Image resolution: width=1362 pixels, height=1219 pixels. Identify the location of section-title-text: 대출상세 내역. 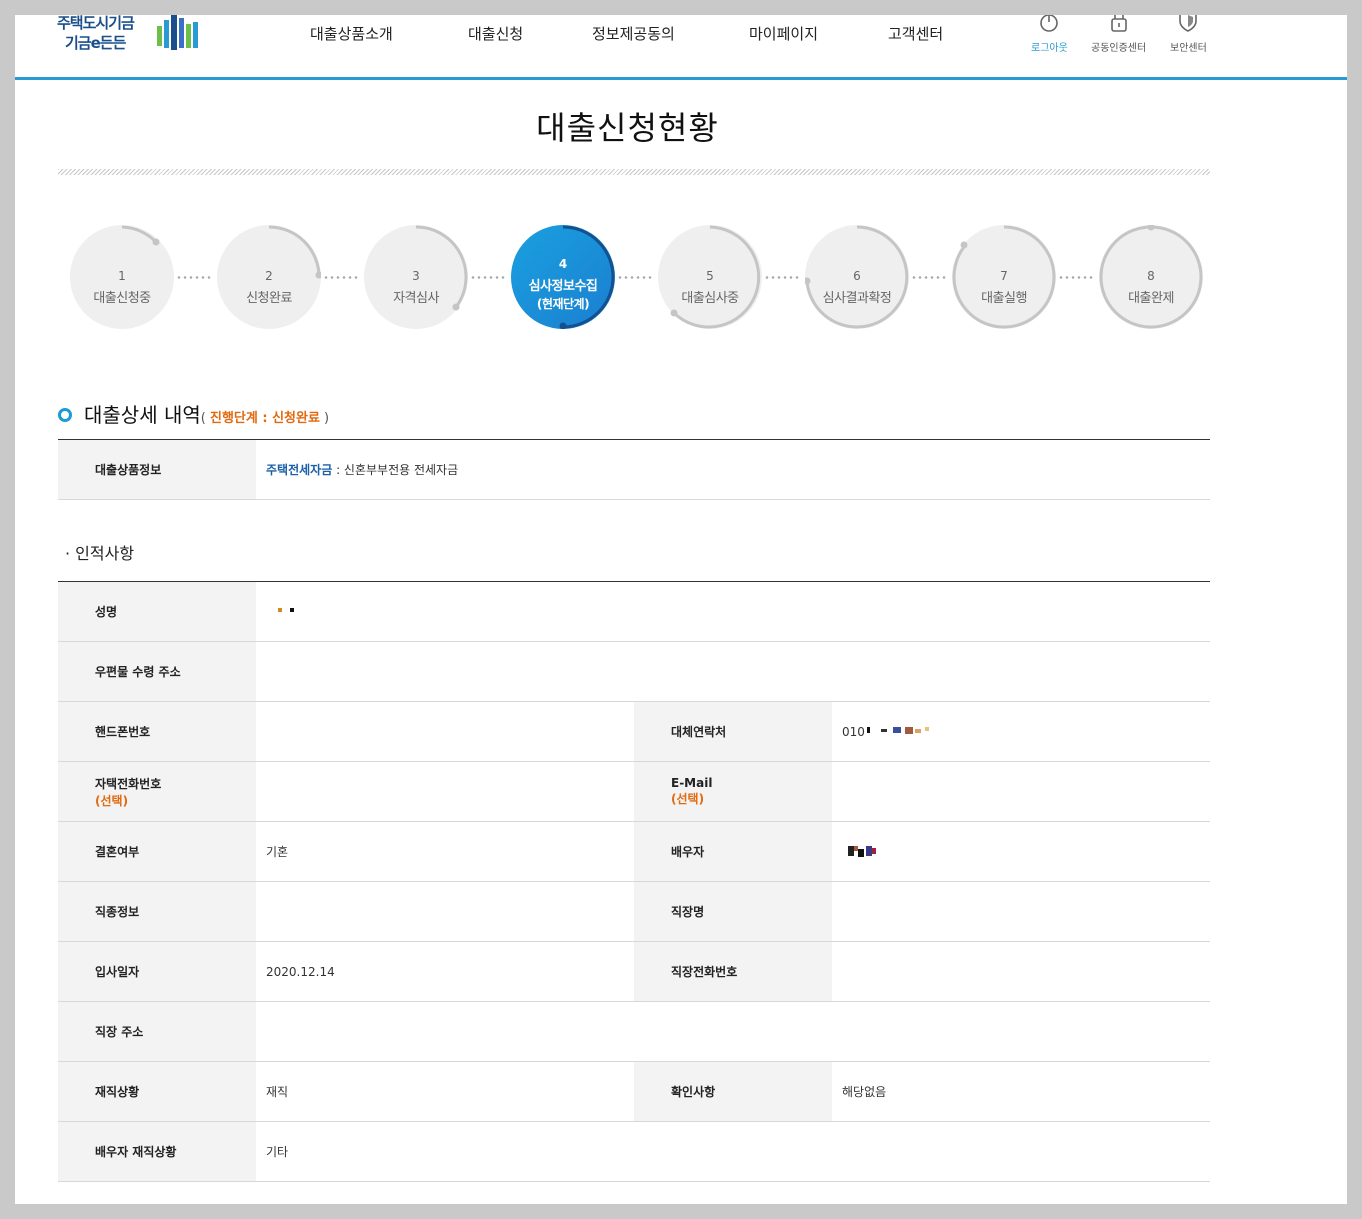
(142, 415).